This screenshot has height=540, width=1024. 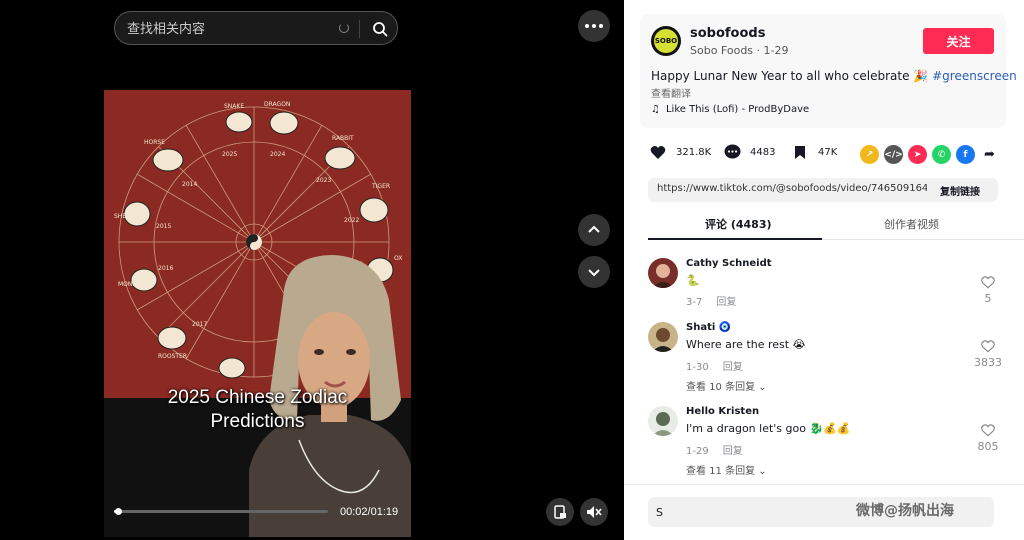 What do you see at coordinates (893, 154) in the screenshot?
I see `embed-icon: </>` at bounding box center [893, 154].